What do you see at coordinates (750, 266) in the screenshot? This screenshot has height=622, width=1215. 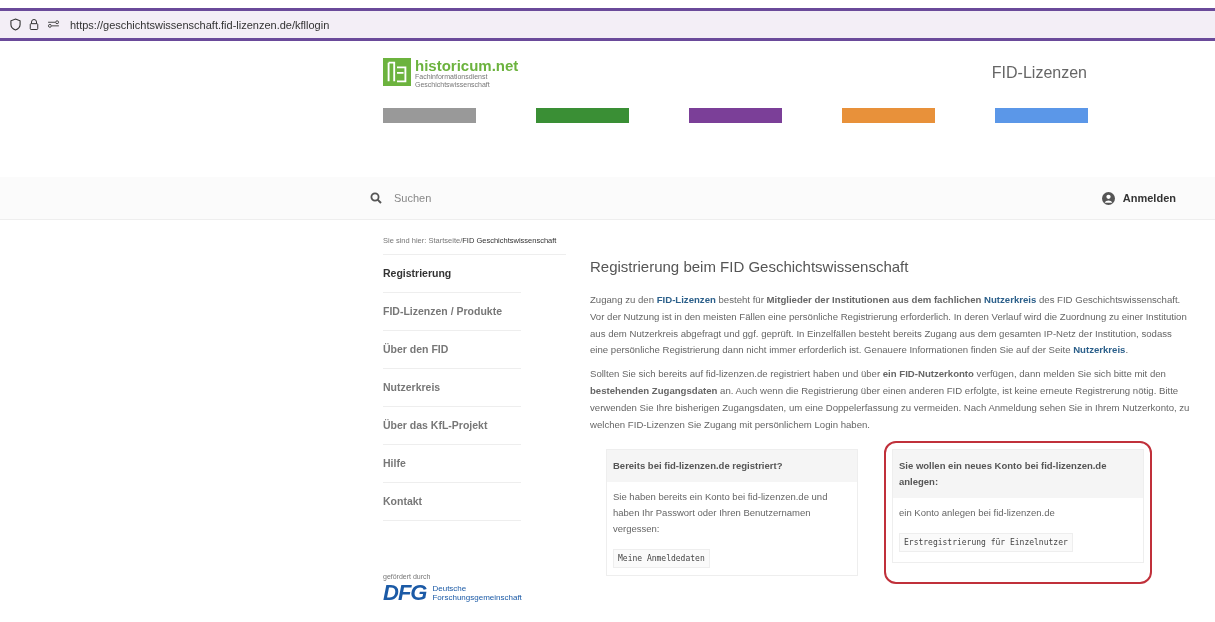 I see `page-title: Registrierung beim FID Geschichtswissenschaft` at bounding box center [750, 266].